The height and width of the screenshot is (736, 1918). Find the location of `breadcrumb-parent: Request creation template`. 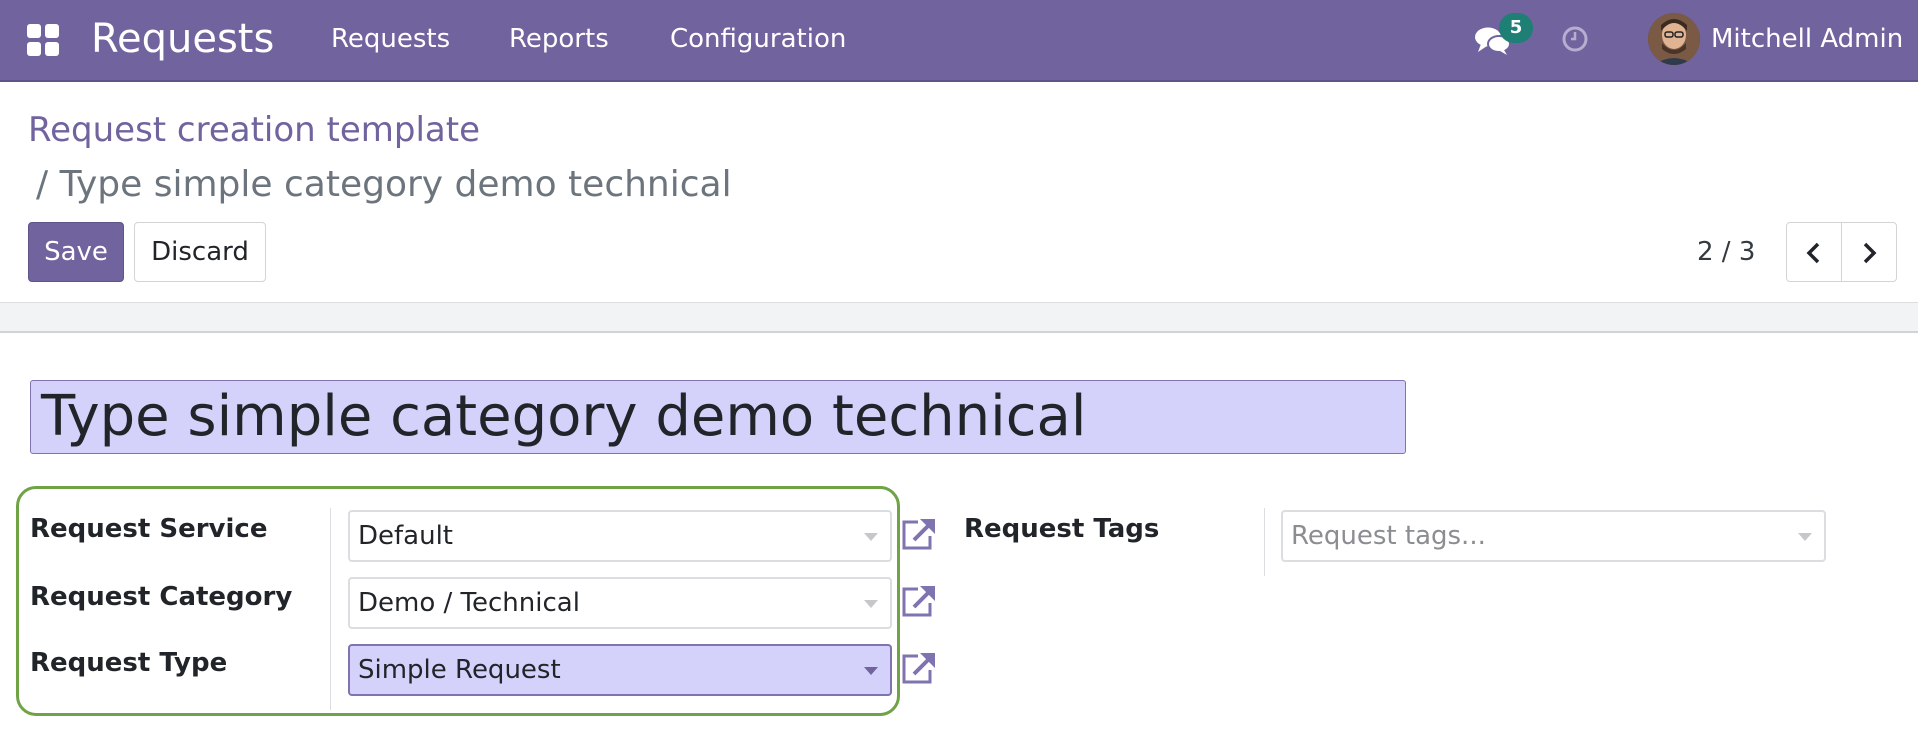

breadcrumb-parent: Request creation template is located at coordinates (254, 130).